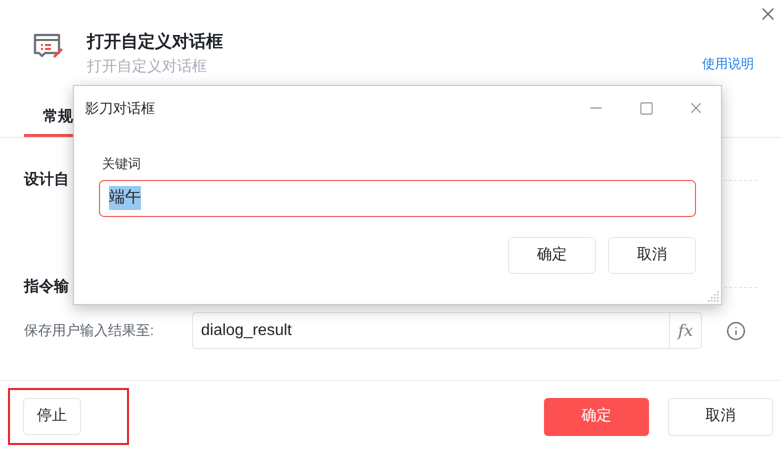 This screenshot has width=781, height=452. I want to click on stop-button: 停止, so click(52, 416).